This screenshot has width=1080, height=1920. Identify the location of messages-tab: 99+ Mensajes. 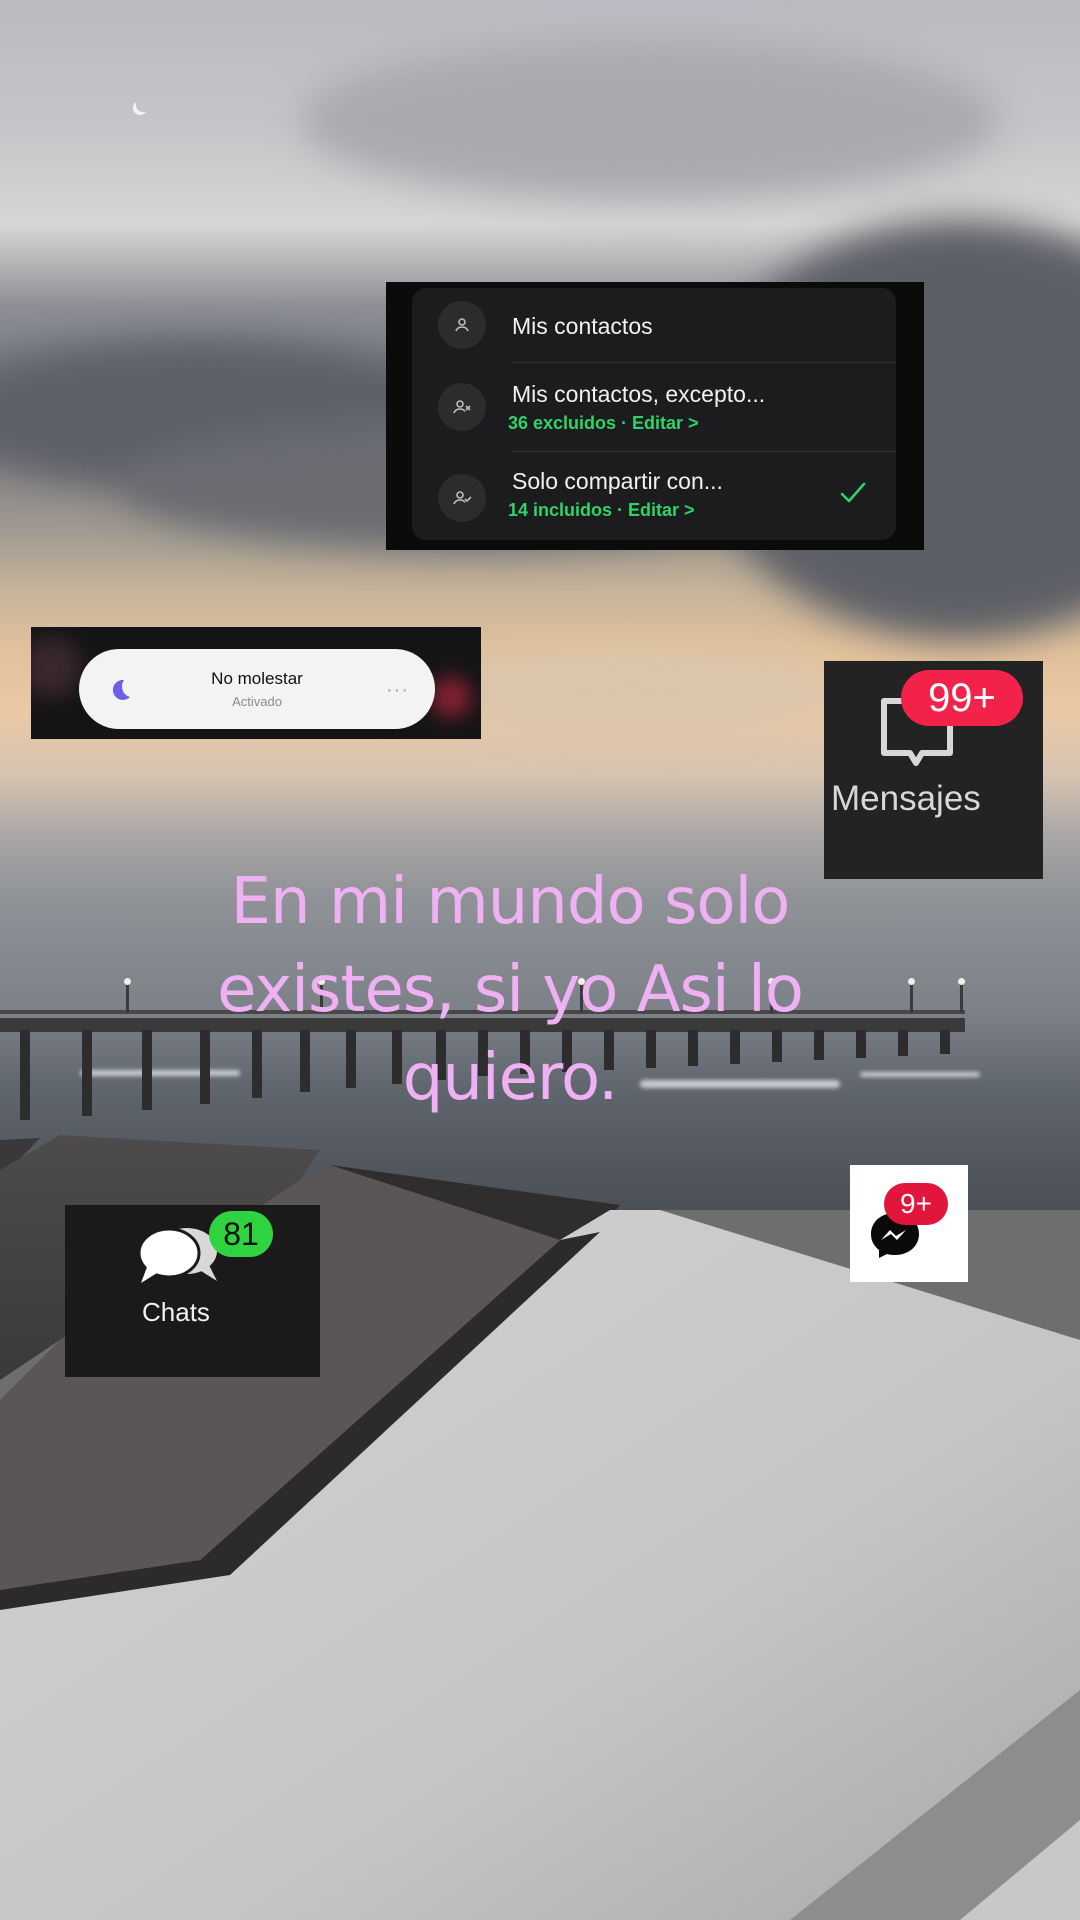
(933, 770).